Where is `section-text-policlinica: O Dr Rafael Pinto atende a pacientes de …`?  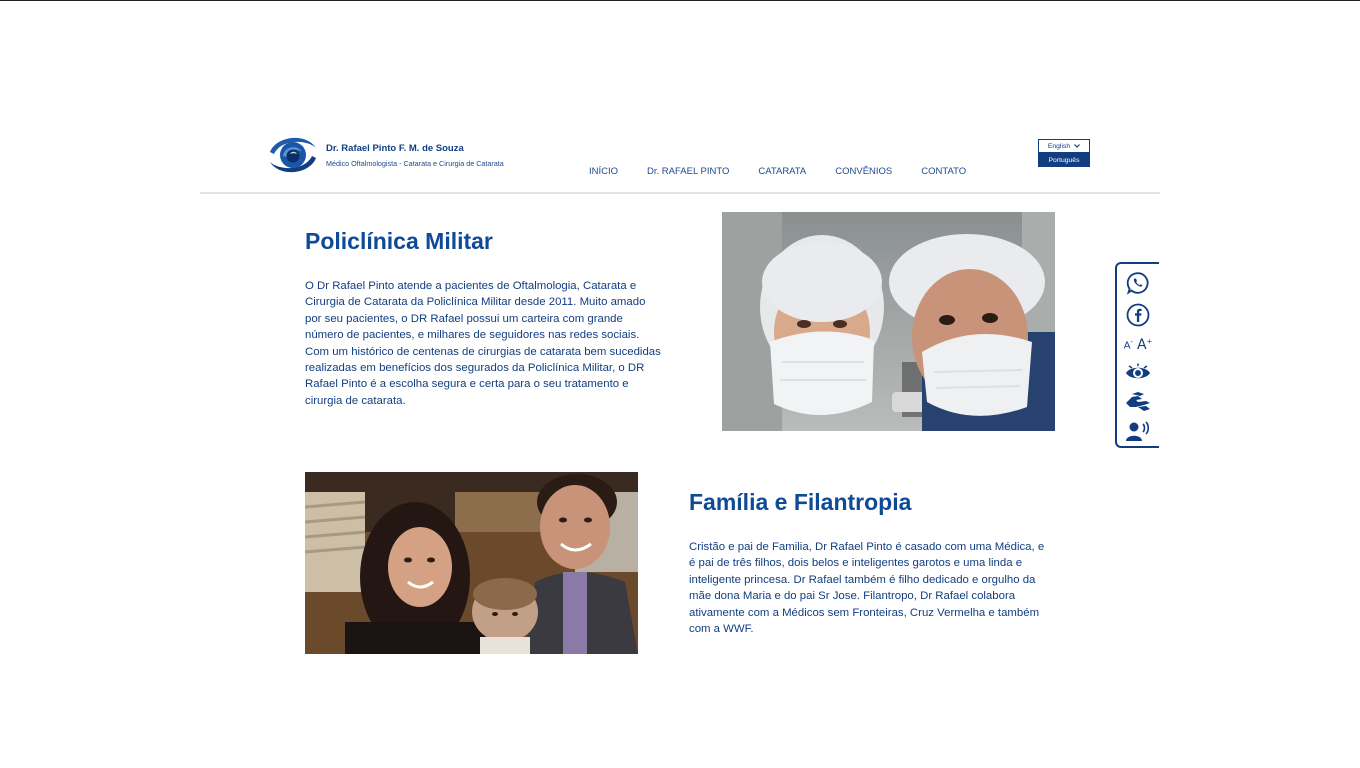
section-text-policlinica: O Dr Rafael Pinto atende a pacientes de … is located at coordinates (483, 343).